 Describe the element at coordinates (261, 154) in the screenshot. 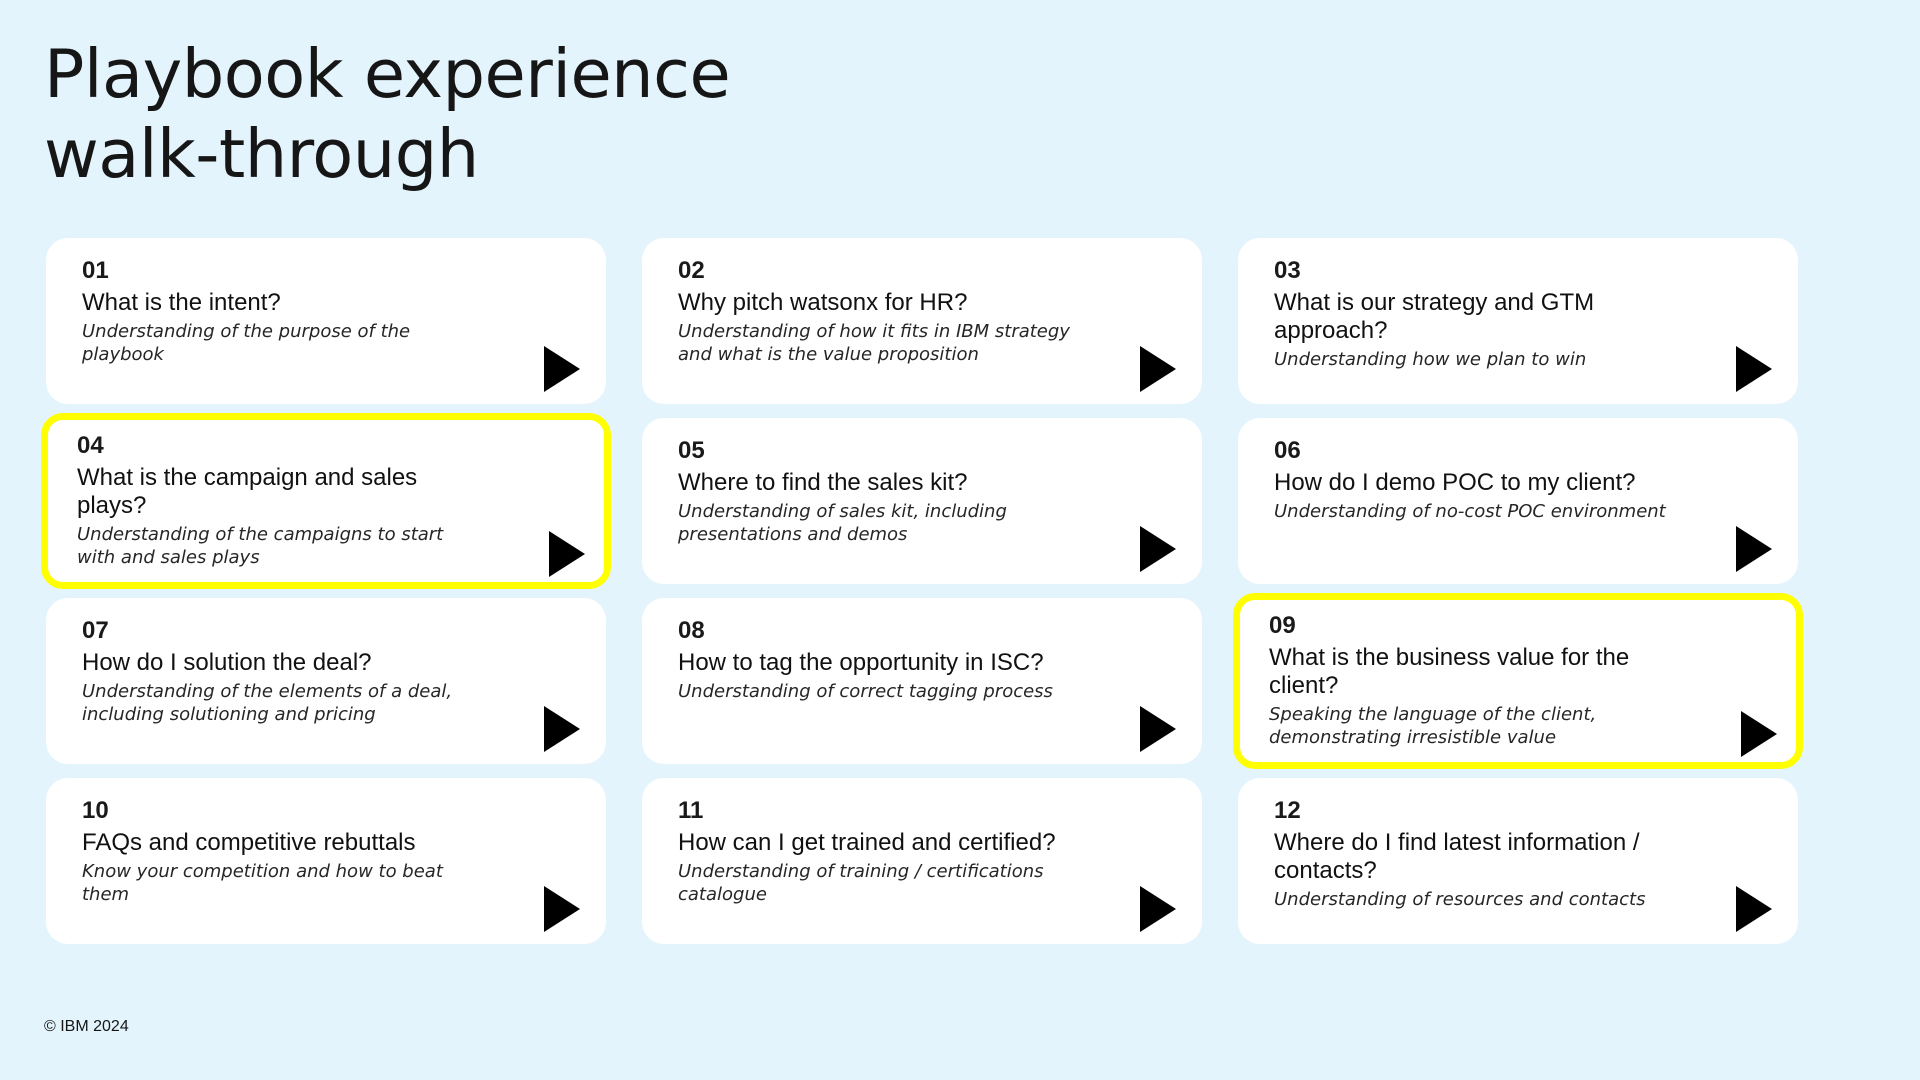

I see `page-title-line-2: walk-through` at that location.